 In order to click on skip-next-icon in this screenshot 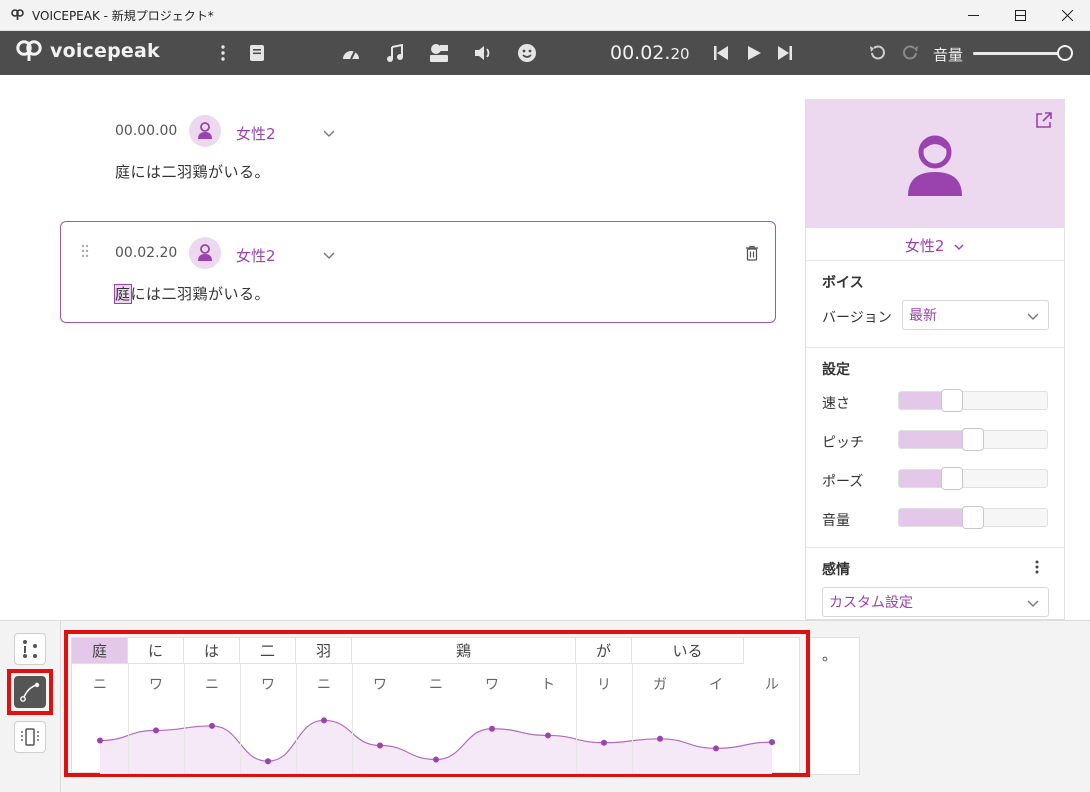, I will do `click(785, 53)`.